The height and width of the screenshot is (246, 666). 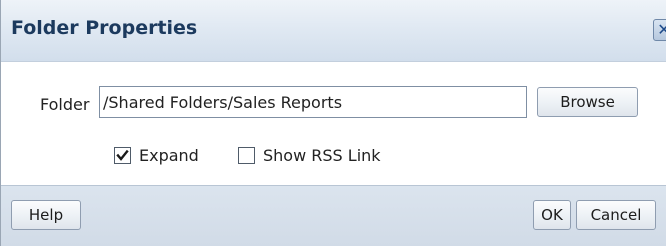 What do you see at coordinates (659, 30) in the screenshot?
I see `close-icon: ✕` at bounding box center [659, 30].